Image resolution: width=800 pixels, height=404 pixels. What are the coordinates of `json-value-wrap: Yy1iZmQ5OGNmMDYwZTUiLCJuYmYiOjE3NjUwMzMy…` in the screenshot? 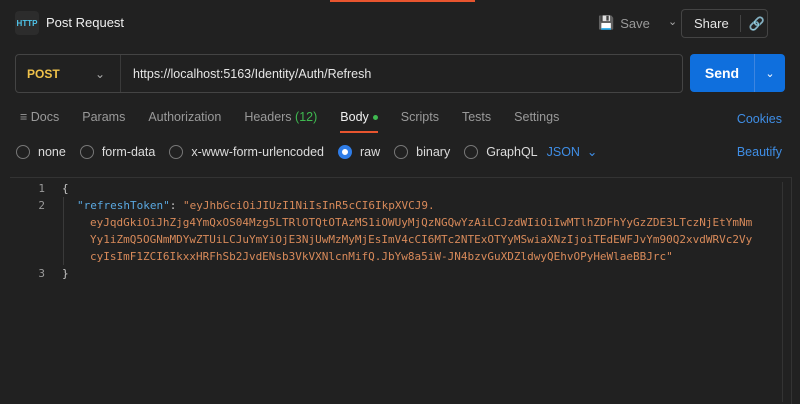 It's located at (421, 239).